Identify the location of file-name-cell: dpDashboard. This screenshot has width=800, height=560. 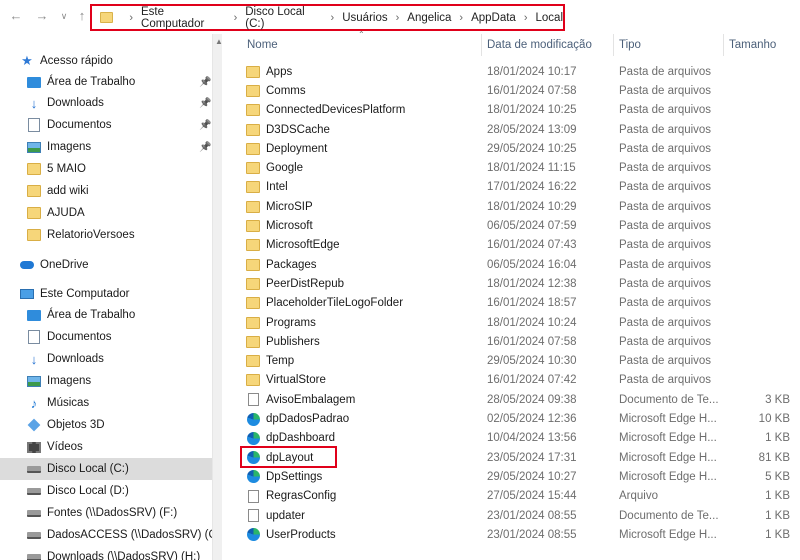
(290, 438).